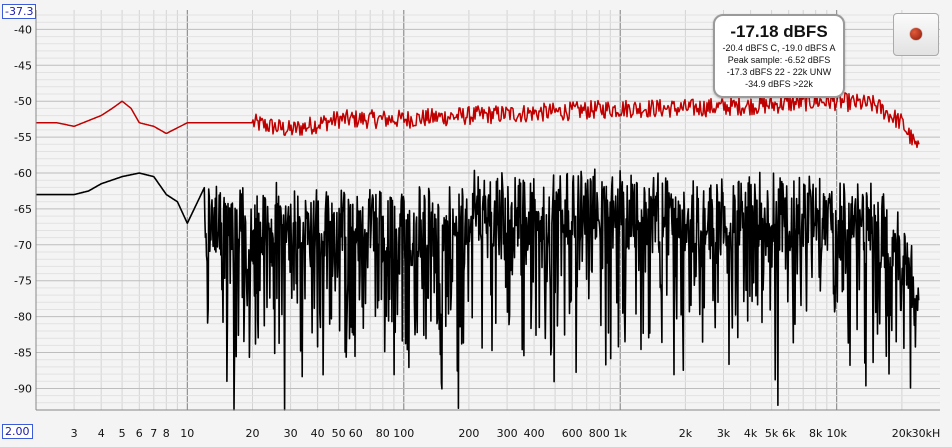  I want to click on x-tick-label: 4k, so click(751, 433).